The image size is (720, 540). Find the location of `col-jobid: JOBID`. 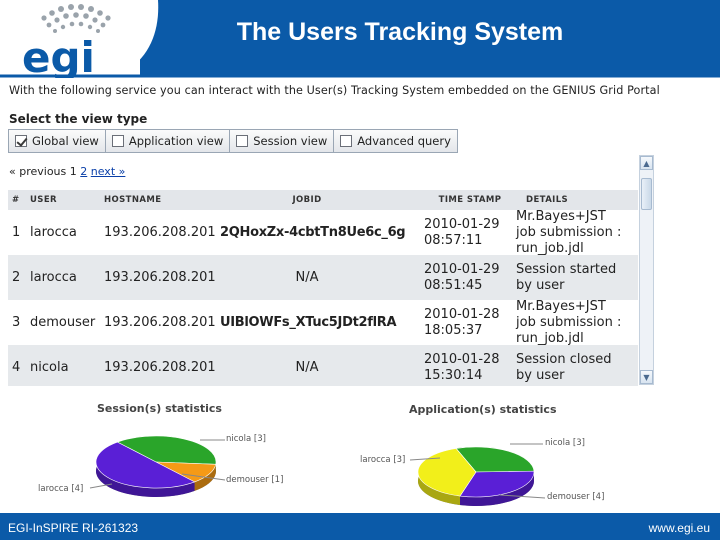

col-jobid: JOBID is located at coordinates (322, 200).